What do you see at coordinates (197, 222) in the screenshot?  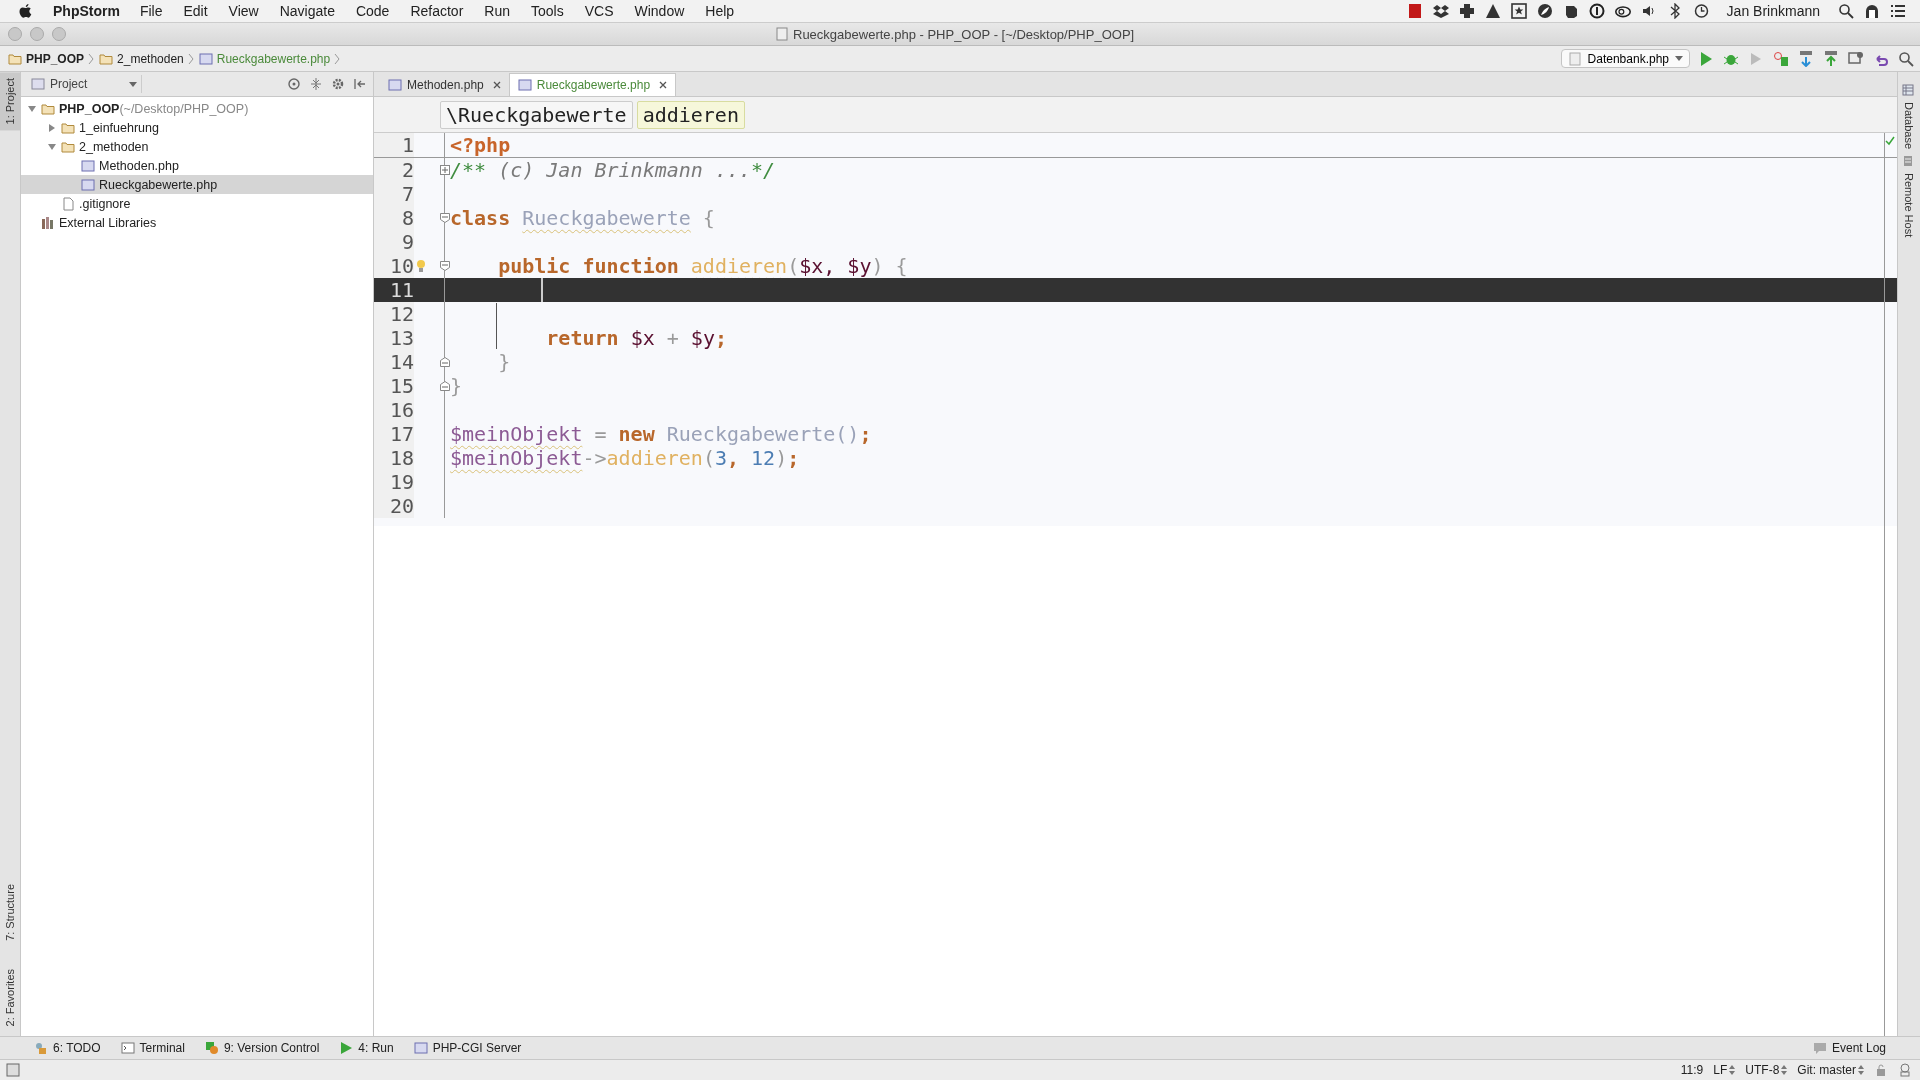 I see `tree-item: External Libraries` at bounding box center [197, 222].